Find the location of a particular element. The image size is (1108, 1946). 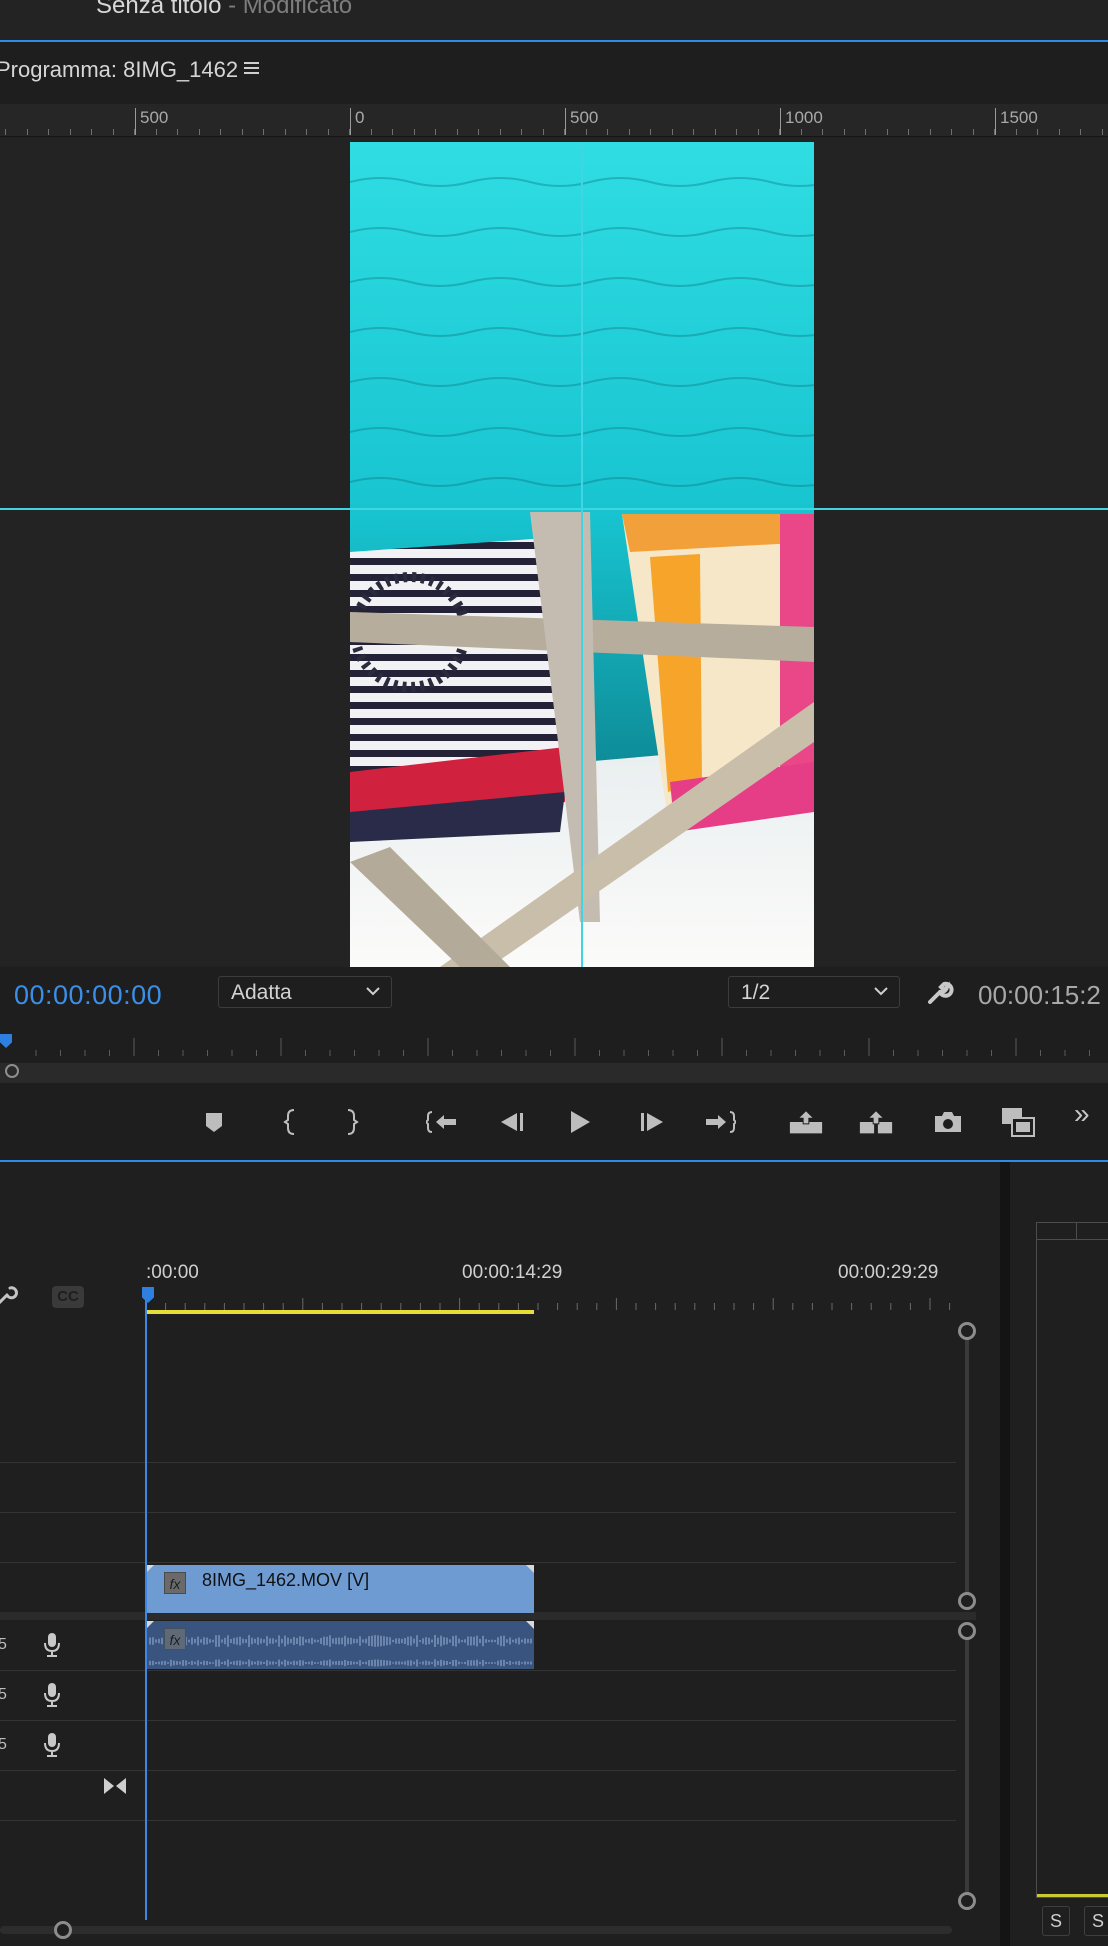

video-tracks-scrollbar is located at coordinates (967, 1467).